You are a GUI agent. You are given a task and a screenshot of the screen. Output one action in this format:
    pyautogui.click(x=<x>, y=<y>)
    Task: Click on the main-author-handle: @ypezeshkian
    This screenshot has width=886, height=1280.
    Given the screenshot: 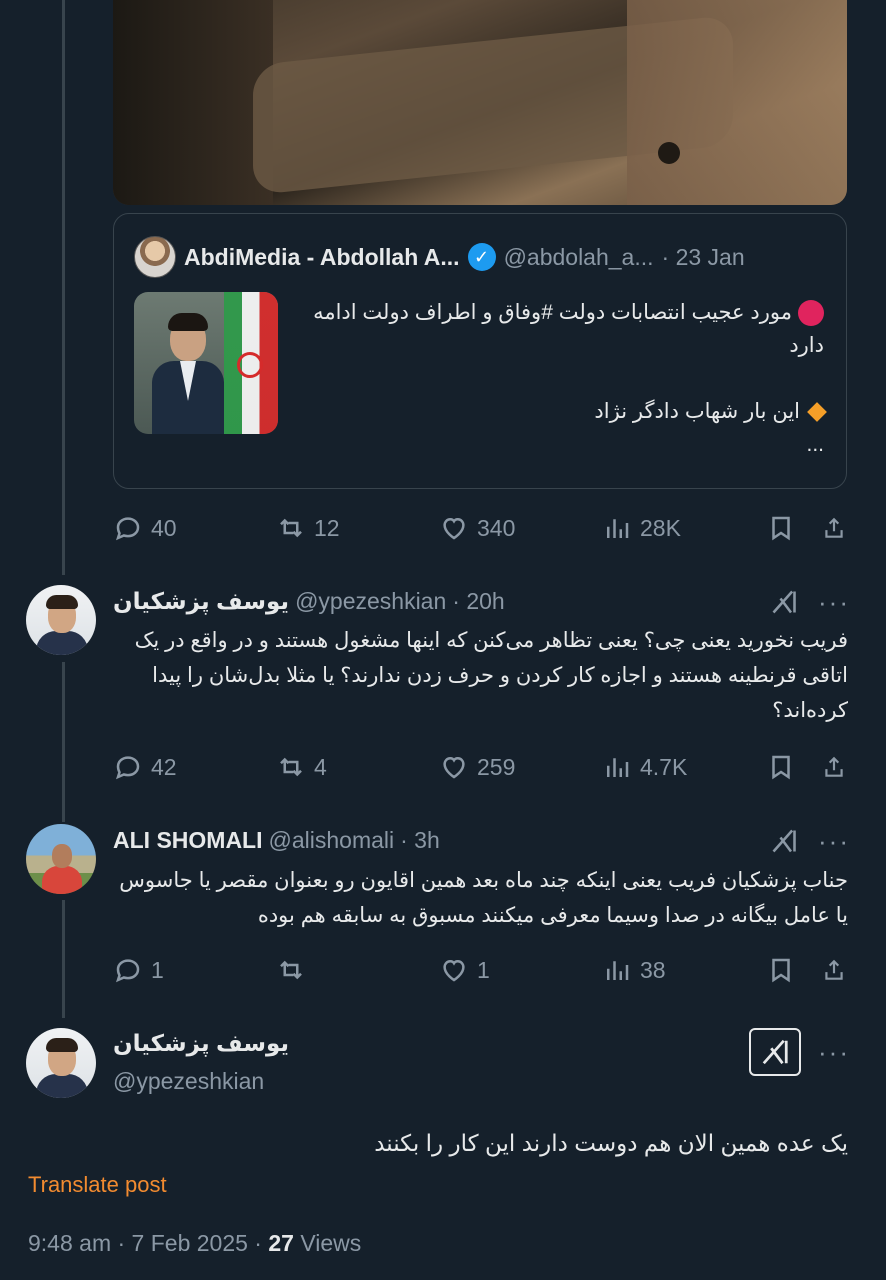 What is the action you would take?
    pyautogui.click(x=188, y=1081)
    